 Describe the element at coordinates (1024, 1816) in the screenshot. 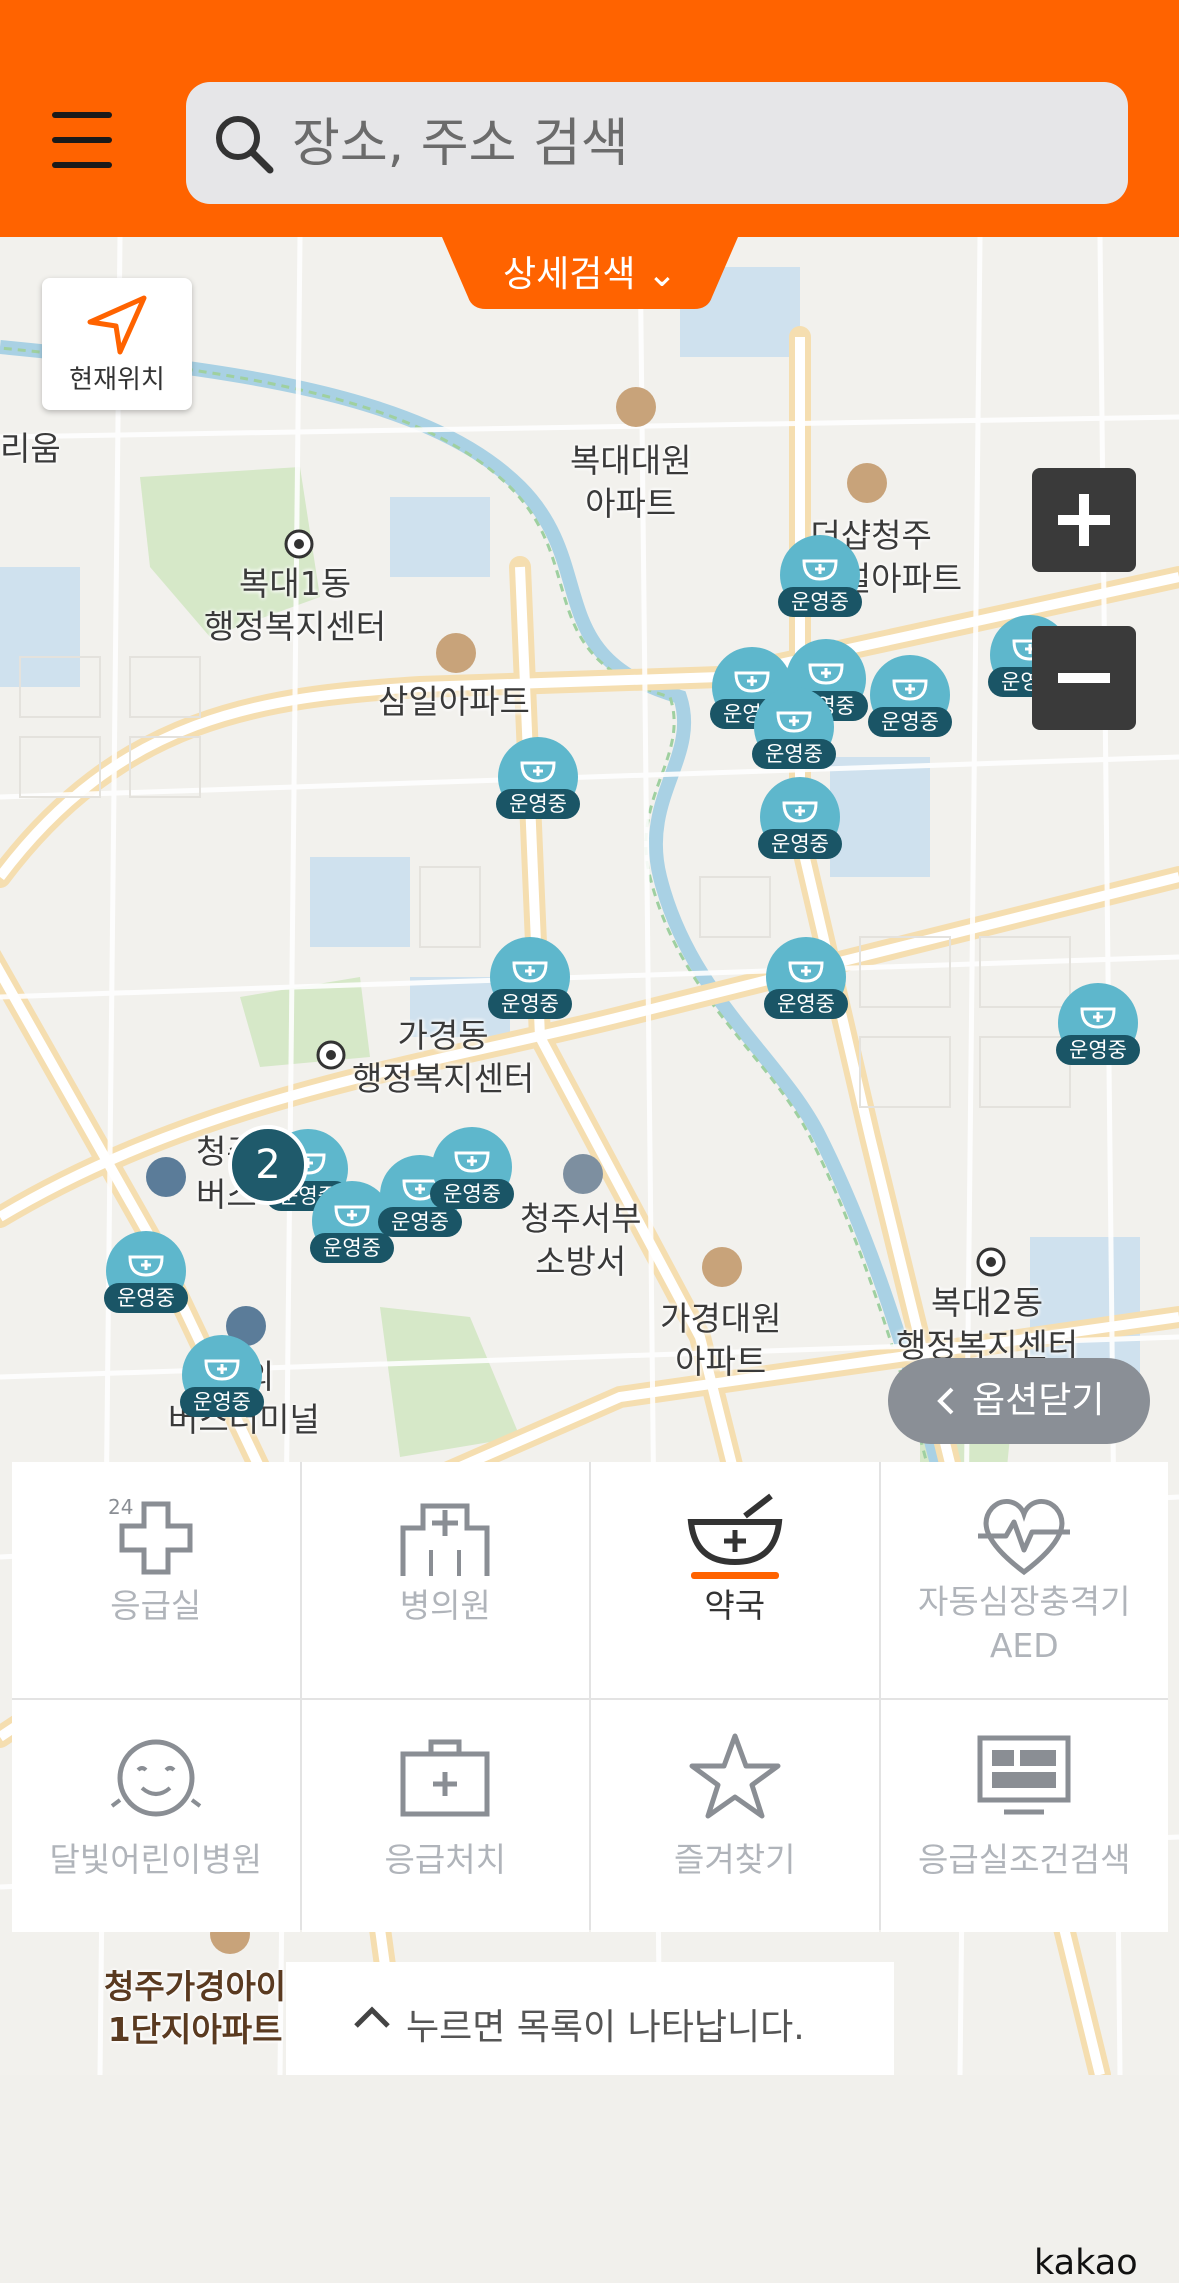

I see `category-er-condition-search: 응급실조건검색` at that location.